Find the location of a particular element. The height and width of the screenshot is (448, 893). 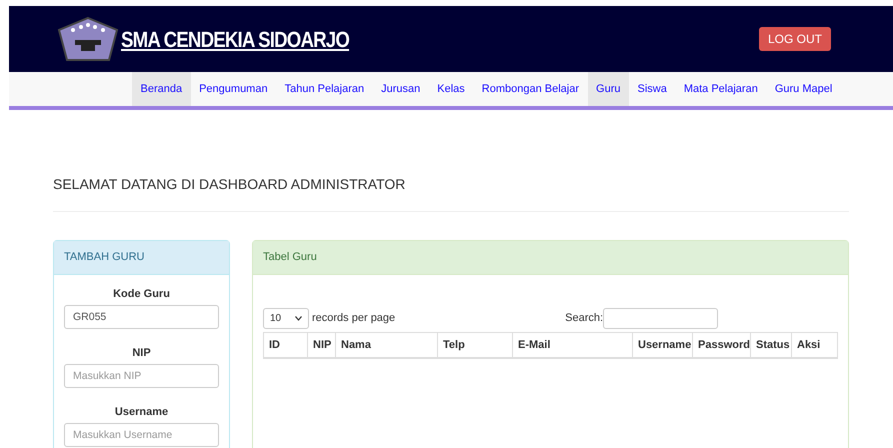

column-header: Username is located at coordinates (662, 345).